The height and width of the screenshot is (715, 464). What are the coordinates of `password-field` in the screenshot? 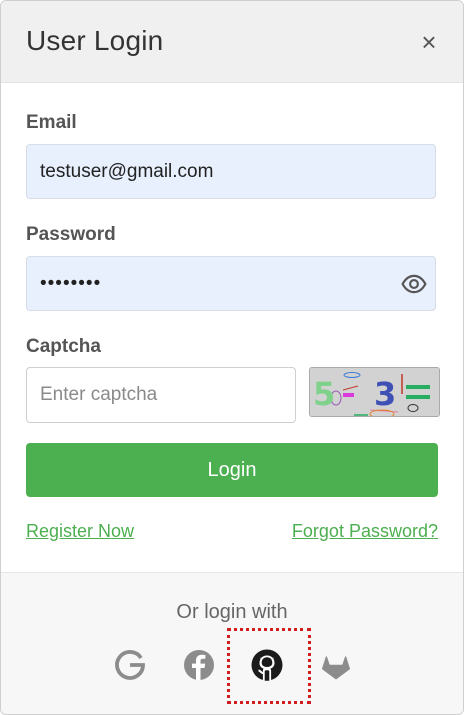 It's located at (231, 283).